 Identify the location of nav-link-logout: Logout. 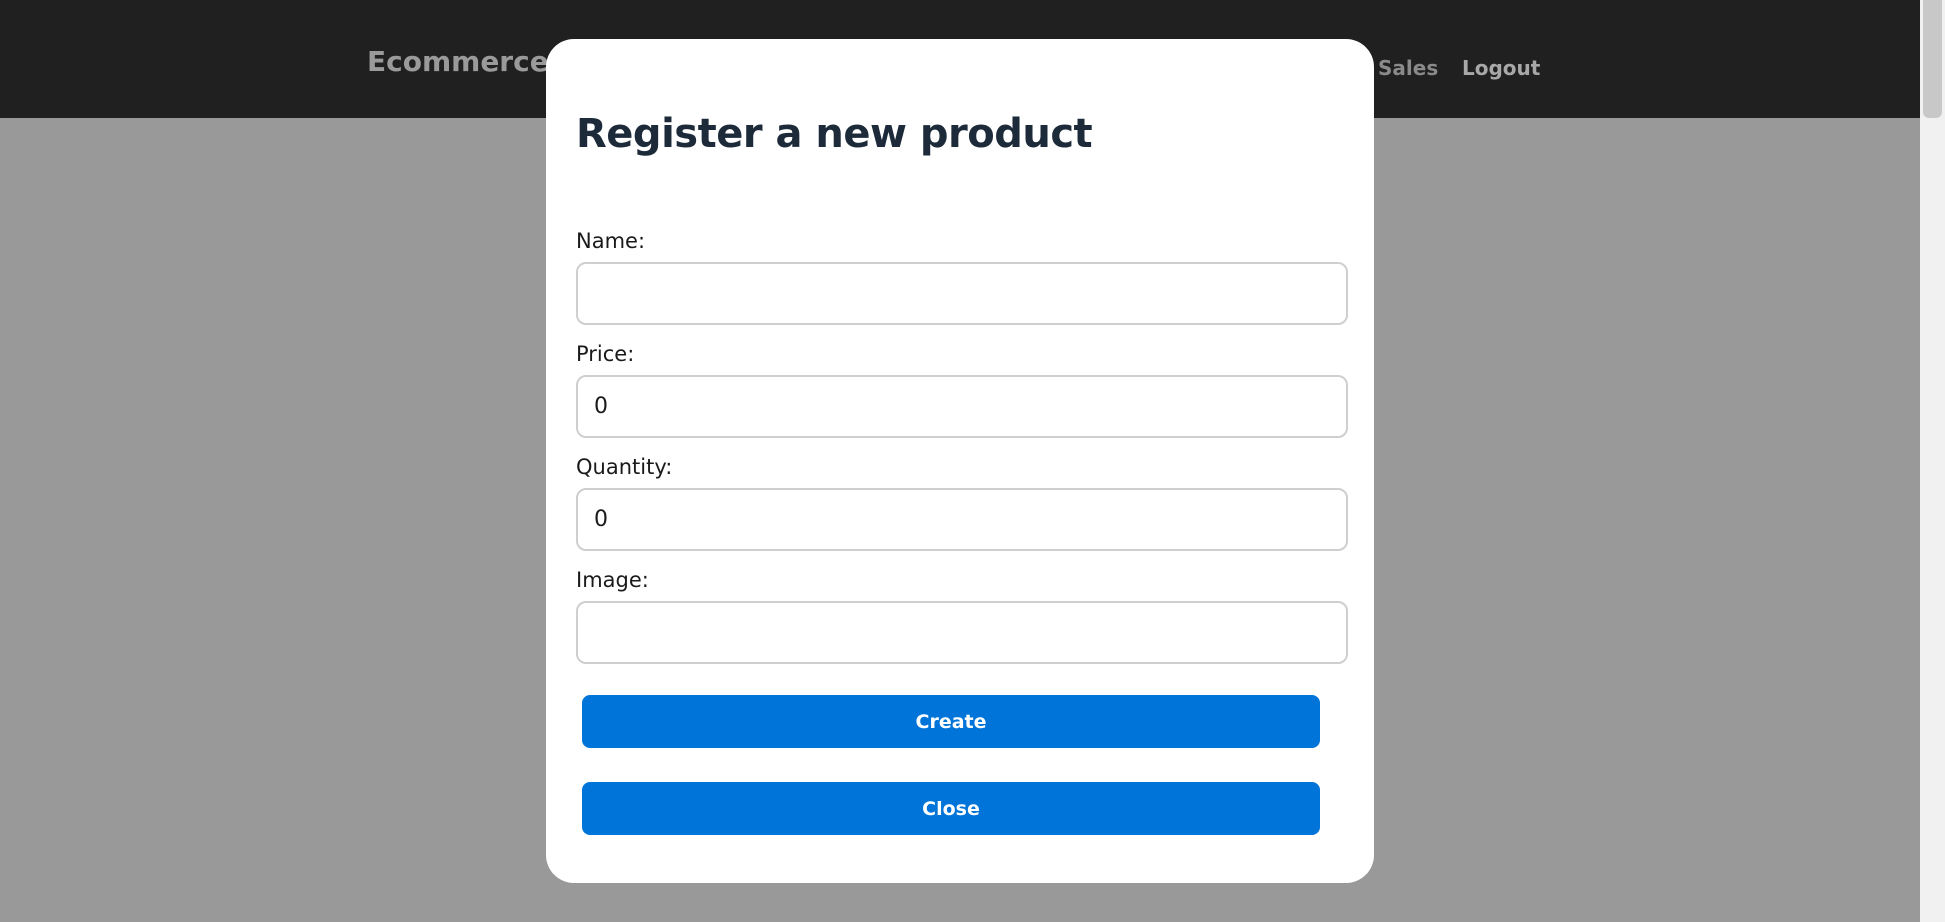
(1501, 68).